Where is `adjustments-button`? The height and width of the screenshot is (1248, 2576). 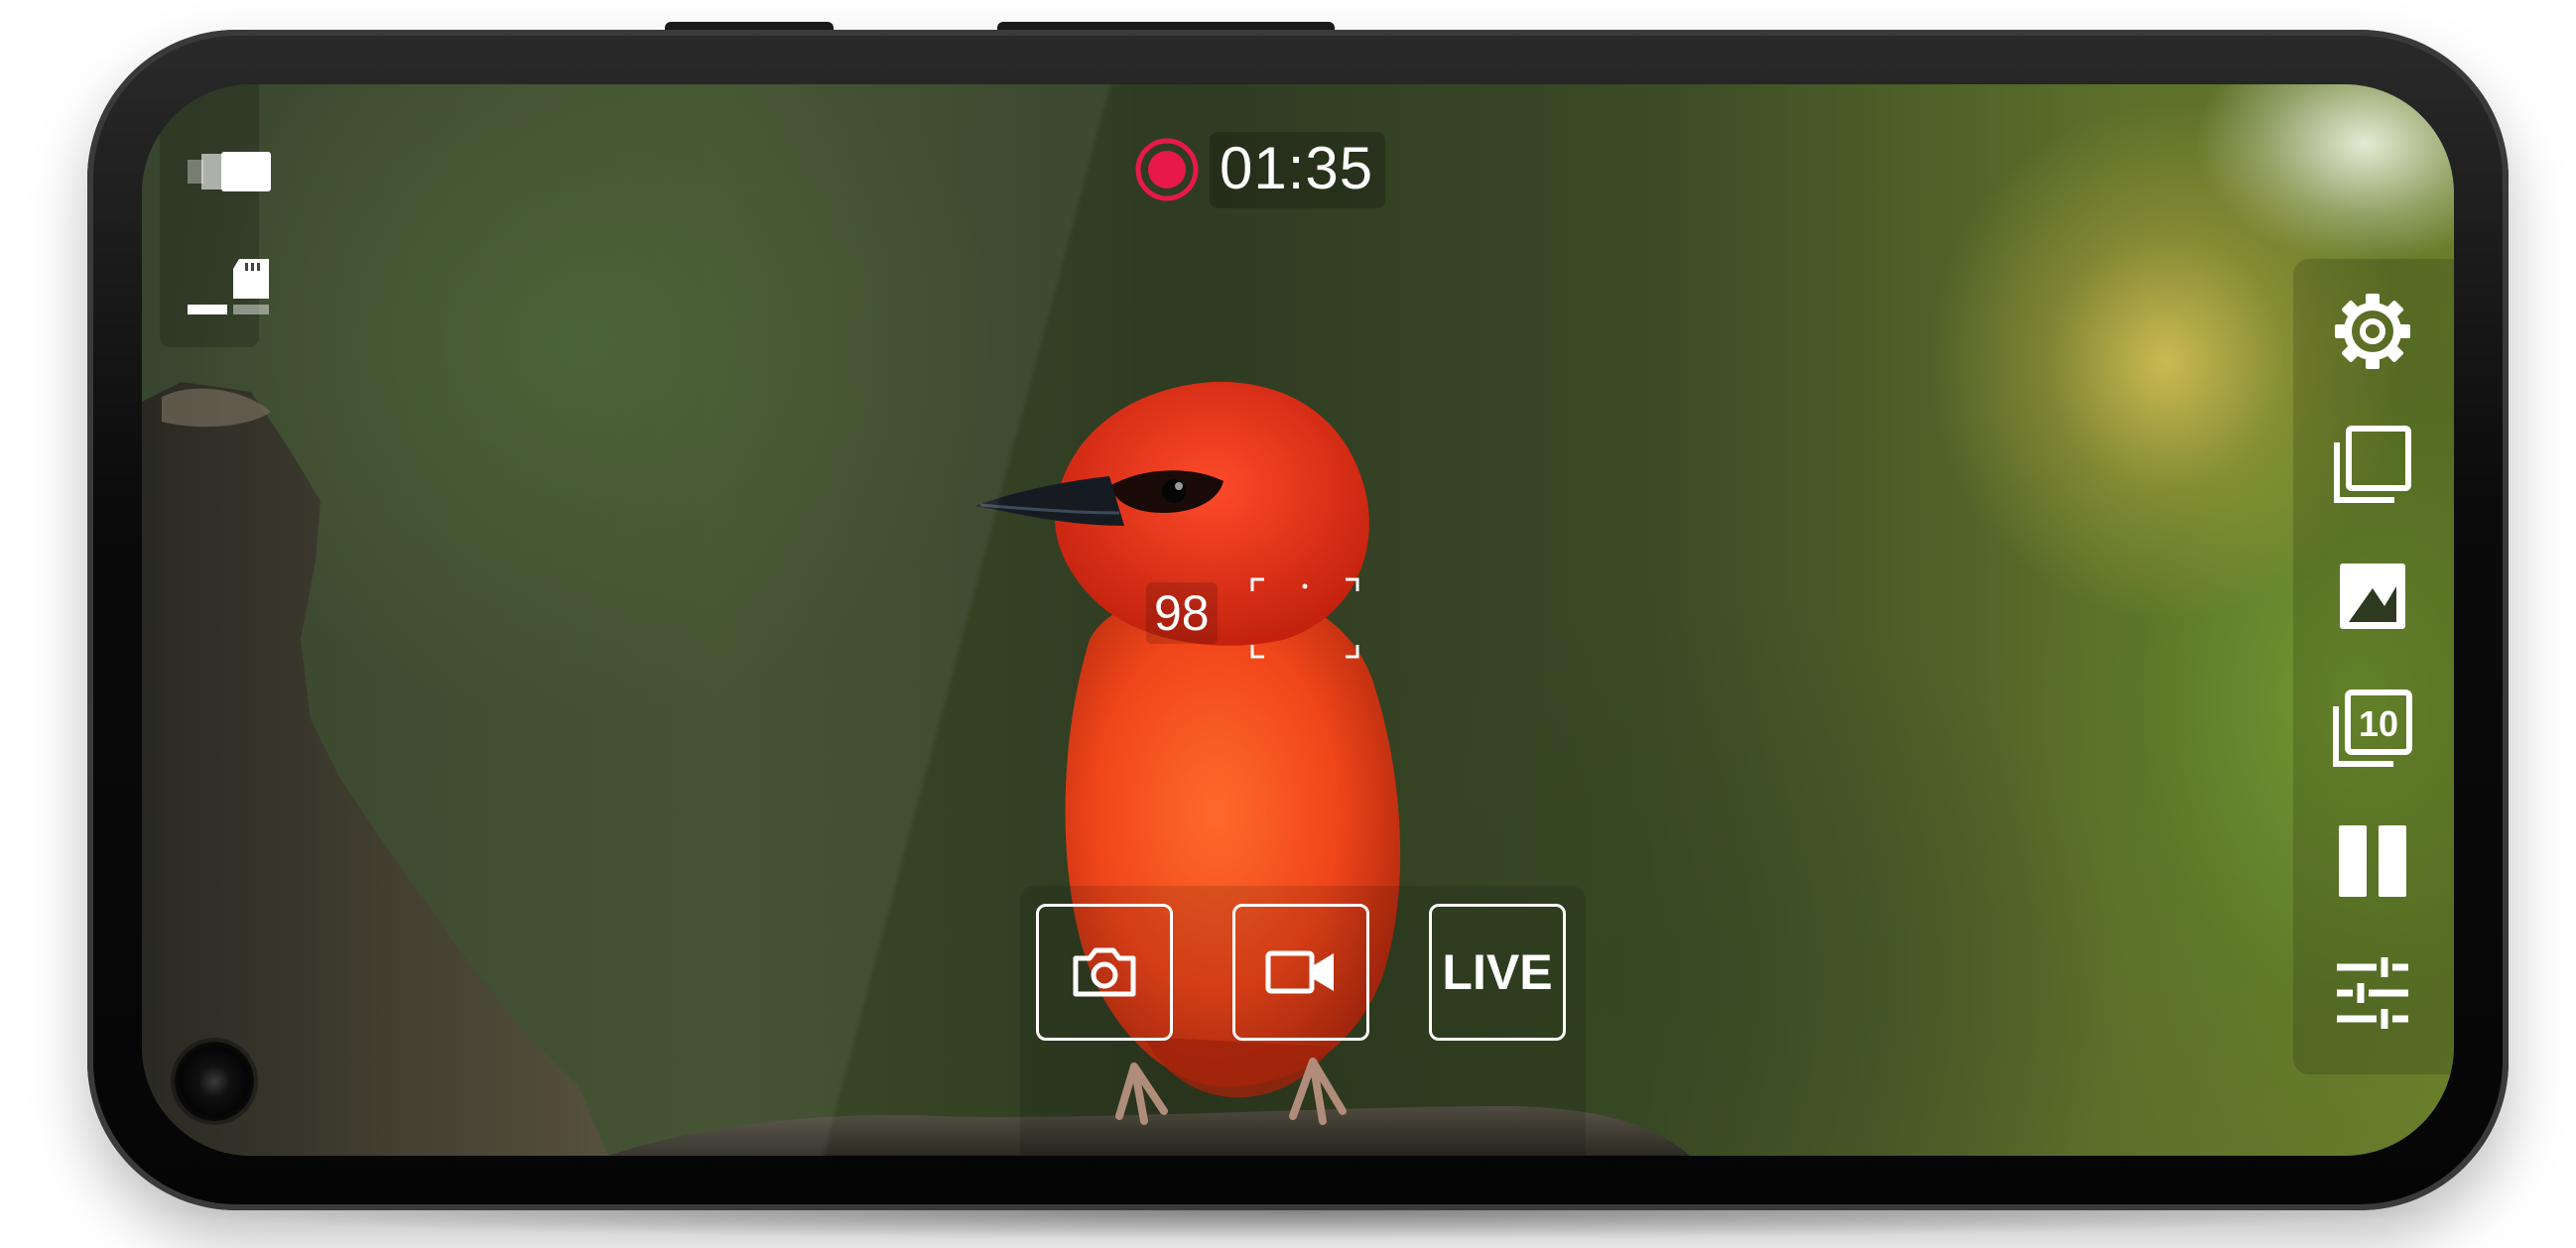
adjustments-button is located at coordinates (2373, 993).